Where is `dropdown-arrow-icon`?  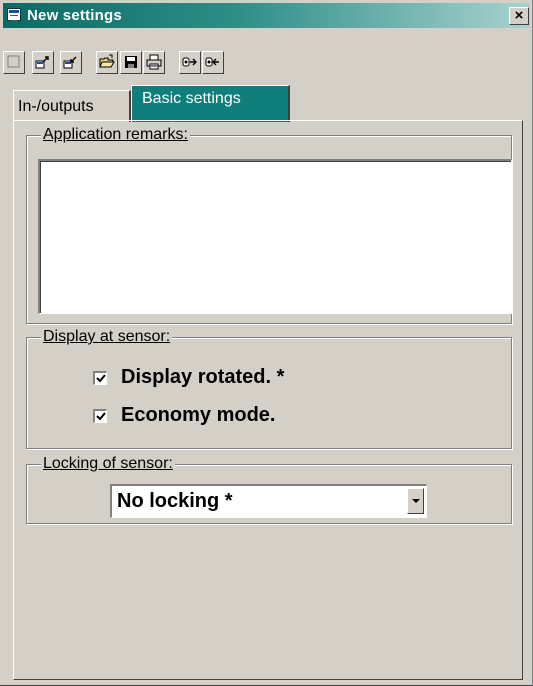 dropdown-arrow-icon is located at coordinates (415, 501).